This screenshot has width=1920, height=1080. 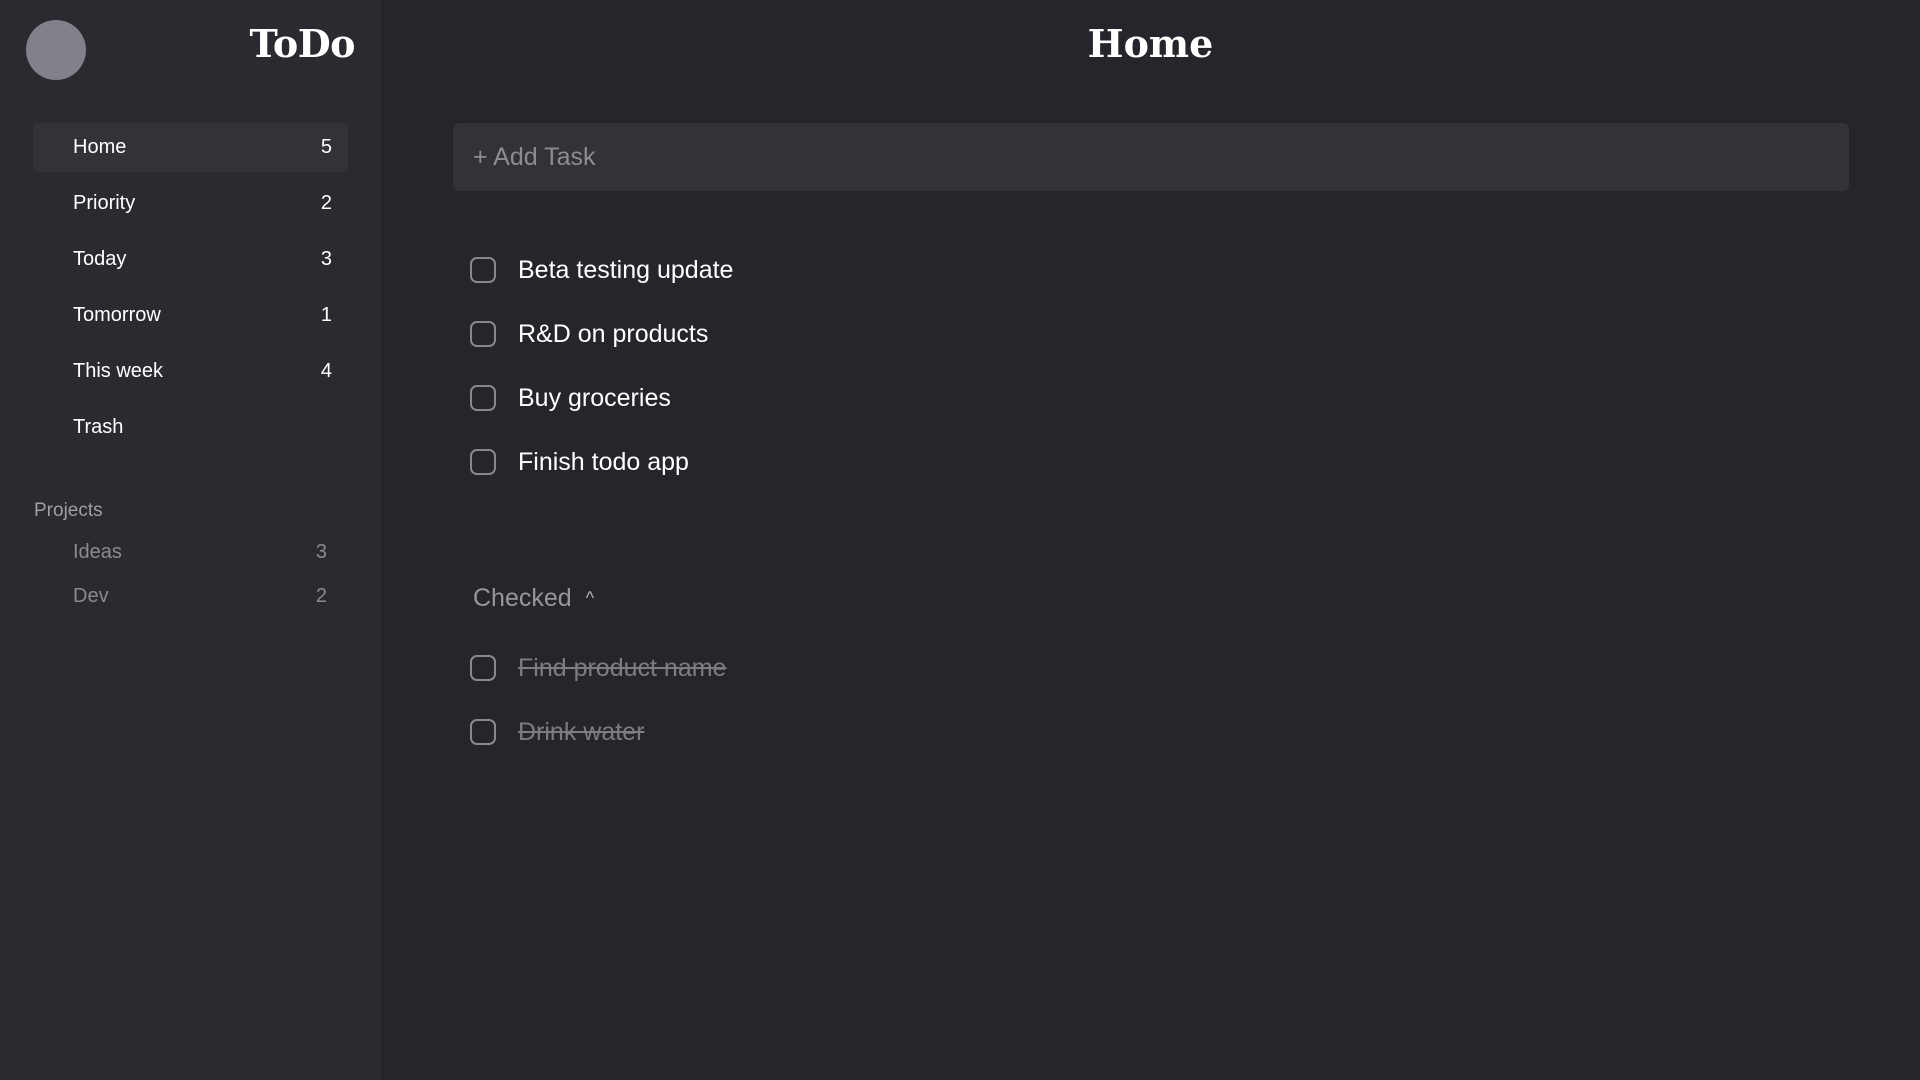 I want to click on checked-section-label: Checked, so click(x=522, y=597).